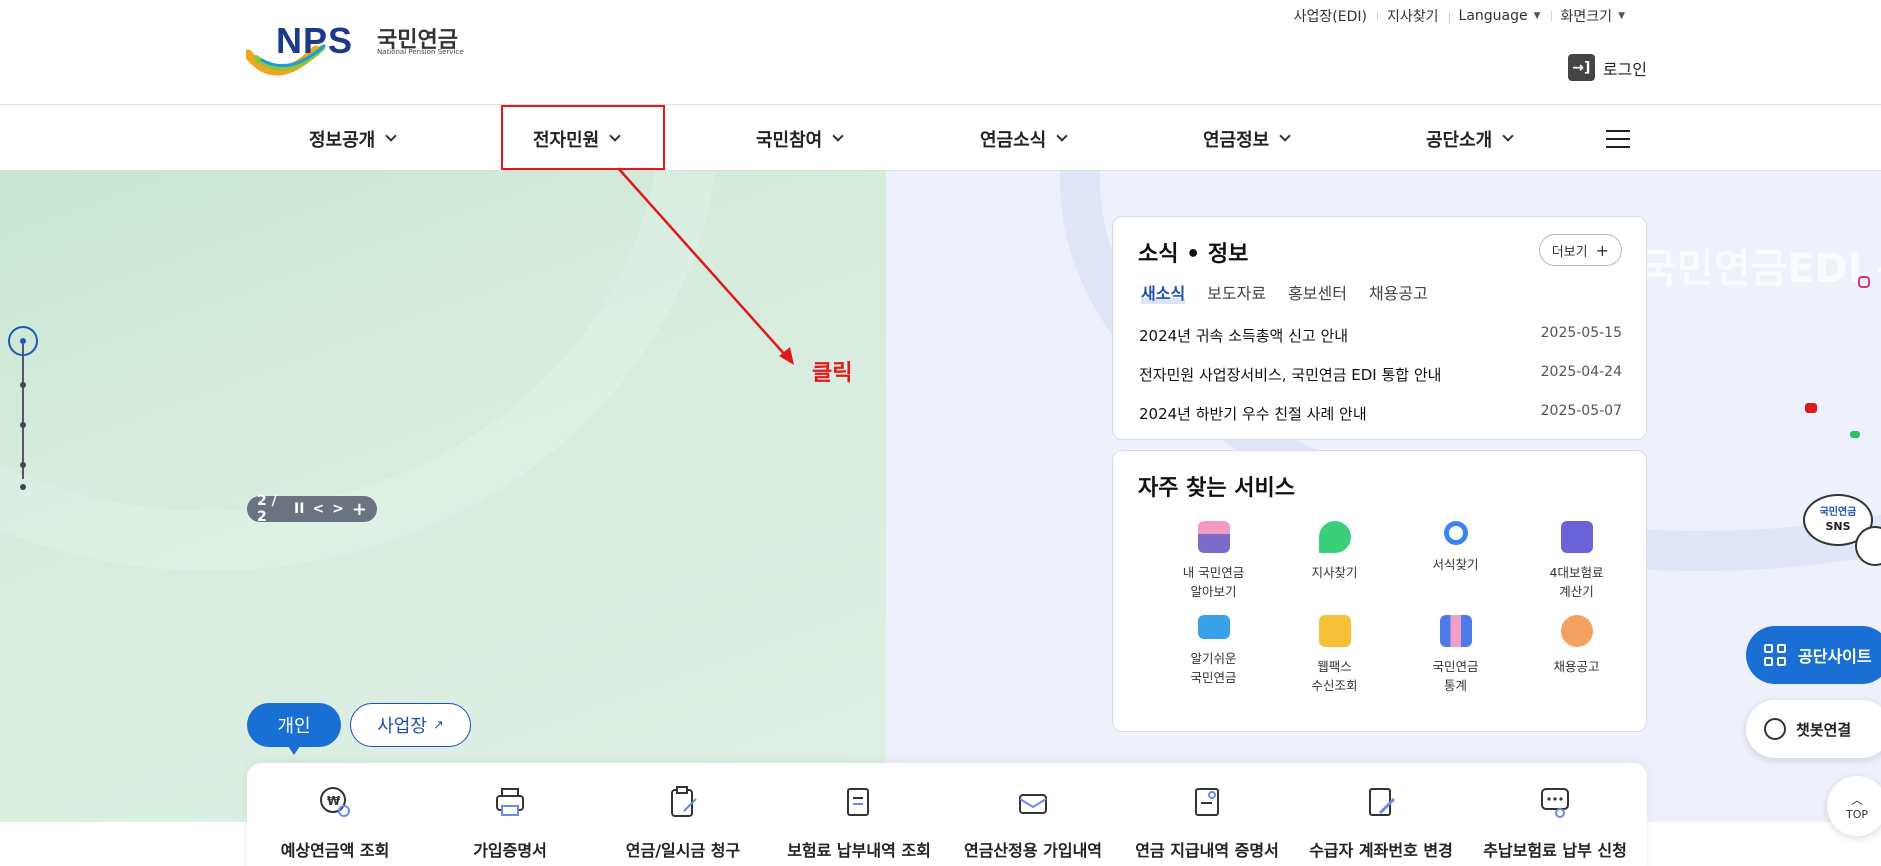  Describe the element at coordinates (1775, 655) in the screenshot. I see `grid-icon` at that location.